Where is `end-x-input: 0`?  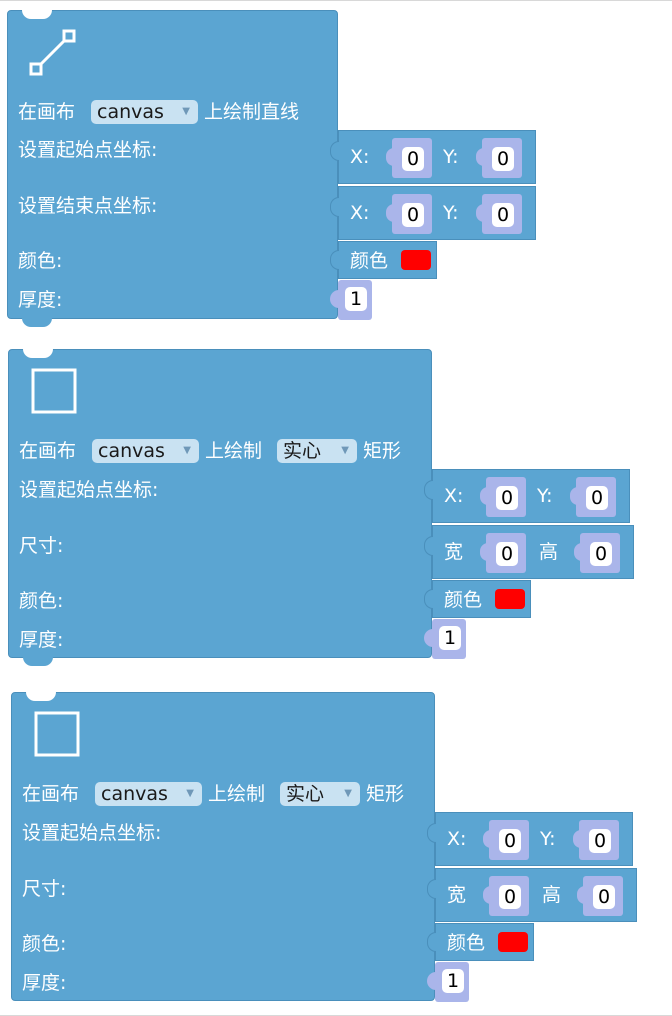 end-x-input: 0 is located at coordinates (413, 215).